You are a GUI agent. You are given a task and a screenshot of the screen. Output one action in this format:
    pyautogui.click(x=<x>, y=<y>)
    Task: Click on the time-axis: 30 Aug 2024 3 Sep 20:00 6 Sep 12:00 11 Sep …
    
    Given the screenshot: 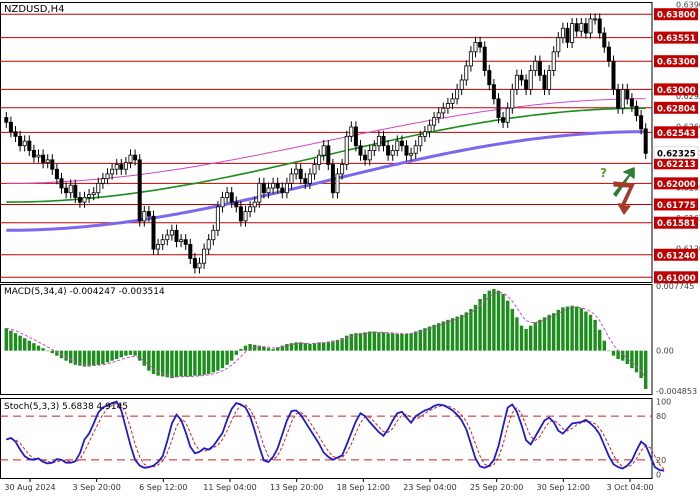 What is the action you would take?
    pyautogui.click(x=329, y=485)
    